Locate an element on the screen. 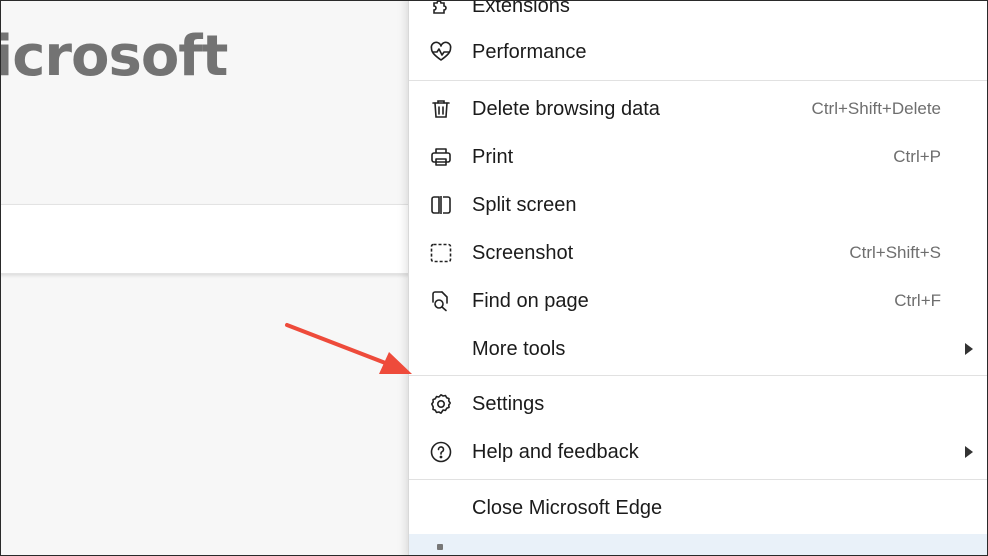  menu-item-label: Help and feedback is located at coordinates (555, 452).